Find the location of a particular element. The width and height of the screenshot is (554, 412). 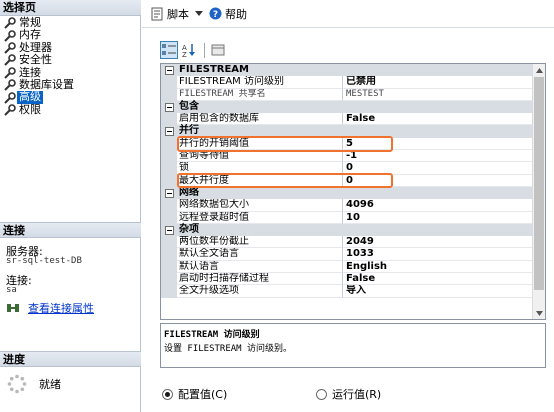

spinner-icon is located at coordinates (17, 384).